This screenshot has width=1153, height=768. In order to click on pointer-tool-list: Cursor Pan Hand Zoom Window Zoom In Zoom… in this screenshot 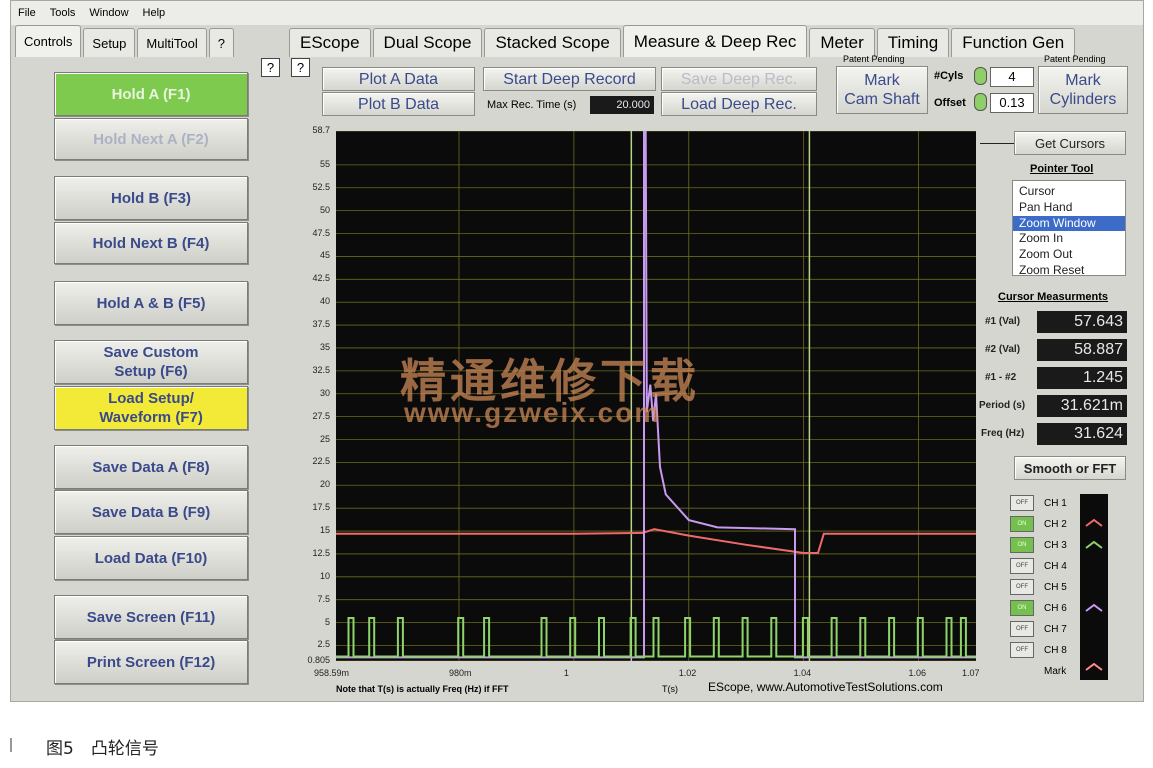, I will do `click(1069, 229)`.